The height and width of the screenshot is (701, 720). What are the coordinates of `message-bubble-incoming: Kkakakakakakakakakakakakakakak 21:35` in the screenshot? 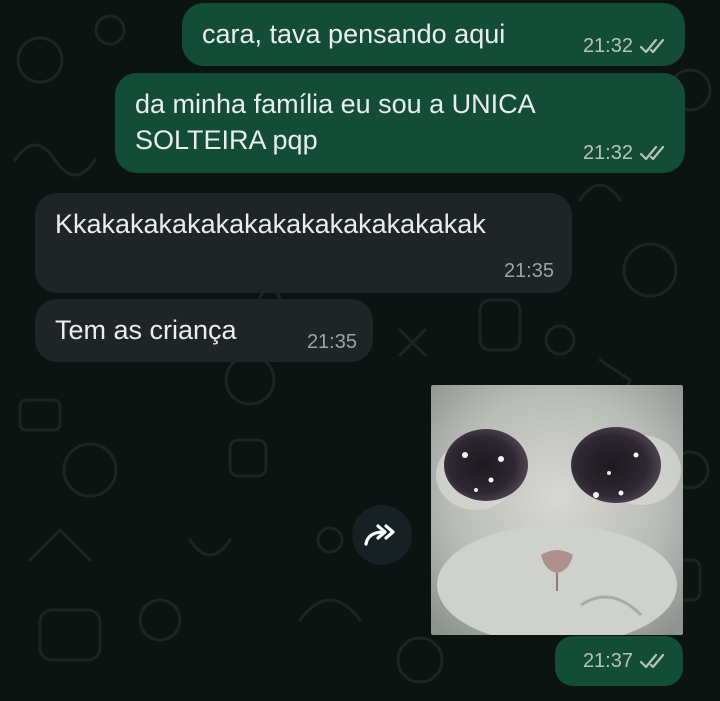 It's located at (303, 243).